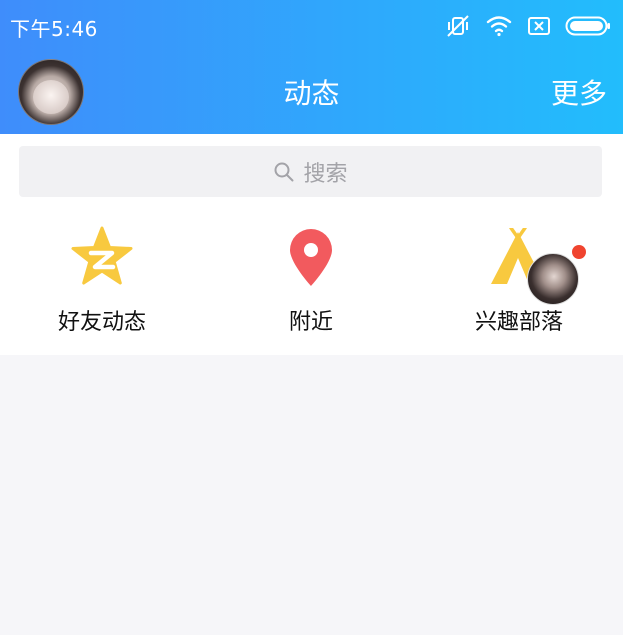 This screenshot has height=635, width=623. I want to click on status-icons, so click(528, 26).